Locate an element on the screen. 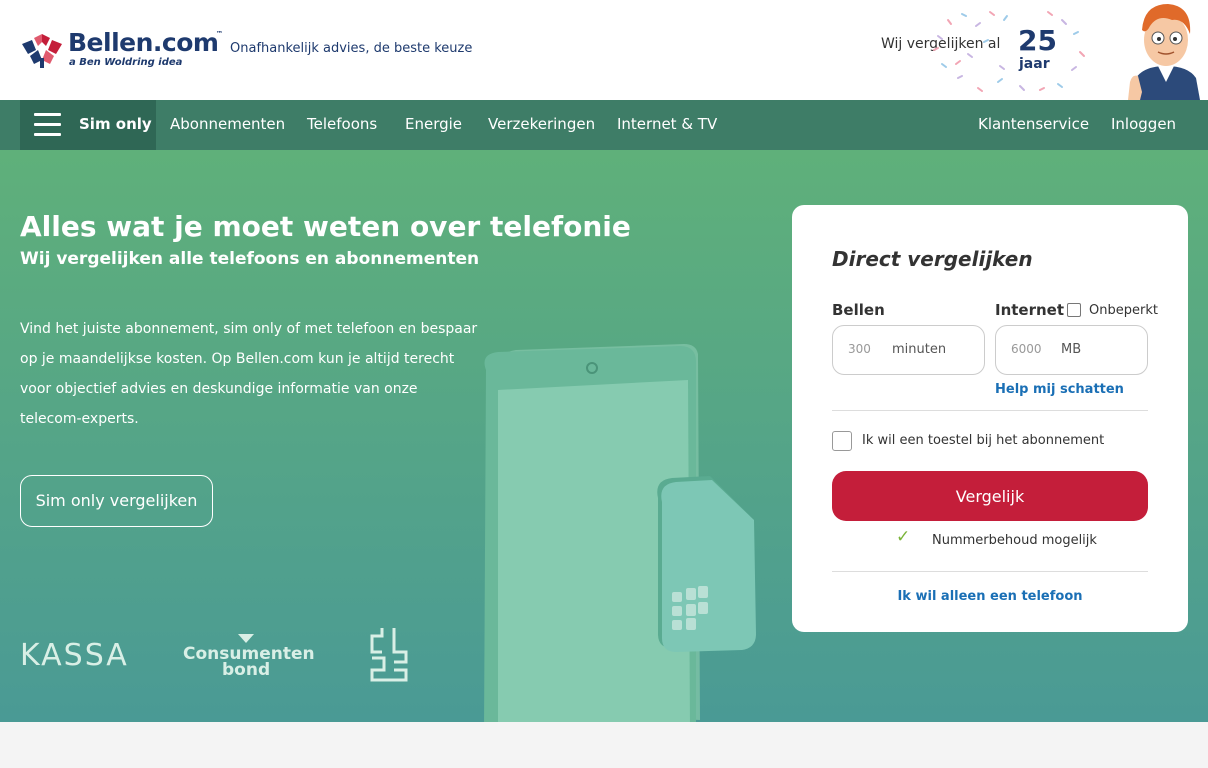 The width and height of the screenshot is (1208, 768). internet-unit: MB is located at coordinates (1071, 349).